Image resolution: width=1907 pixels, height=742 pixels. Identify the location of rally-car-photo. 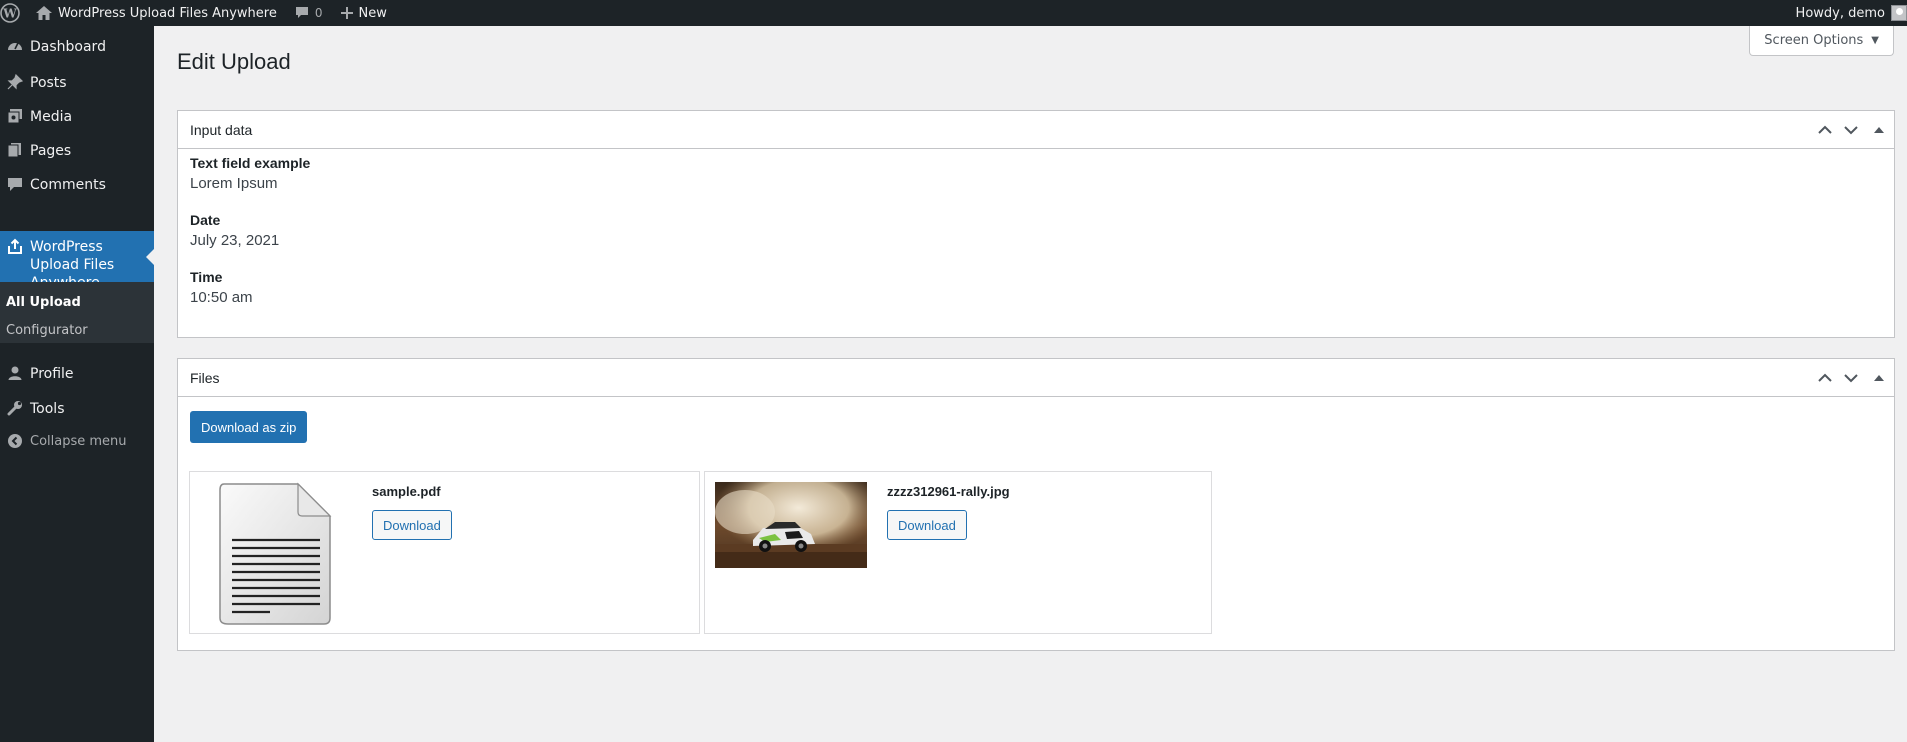
(791, 525).